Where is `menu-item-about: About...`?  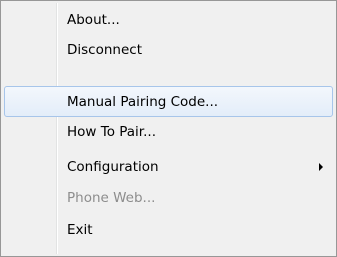
menu-item-about: About... is located at coordinates (168, 20).